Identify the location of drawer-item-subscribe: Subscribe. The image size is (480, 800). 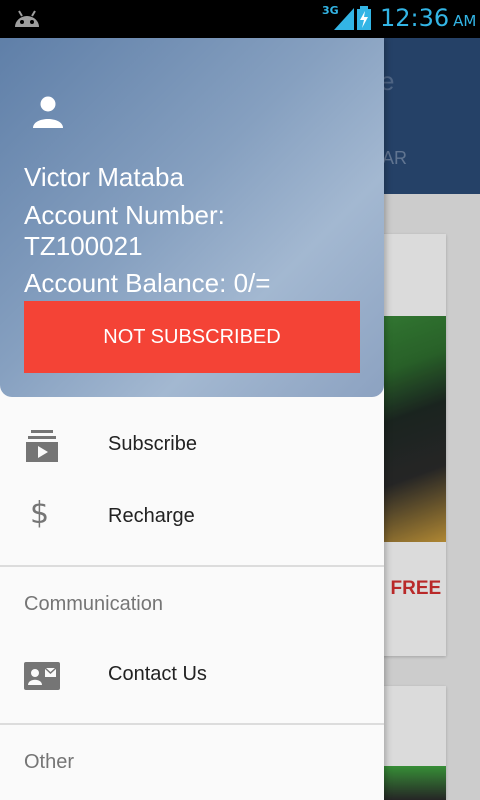
(192, 446).